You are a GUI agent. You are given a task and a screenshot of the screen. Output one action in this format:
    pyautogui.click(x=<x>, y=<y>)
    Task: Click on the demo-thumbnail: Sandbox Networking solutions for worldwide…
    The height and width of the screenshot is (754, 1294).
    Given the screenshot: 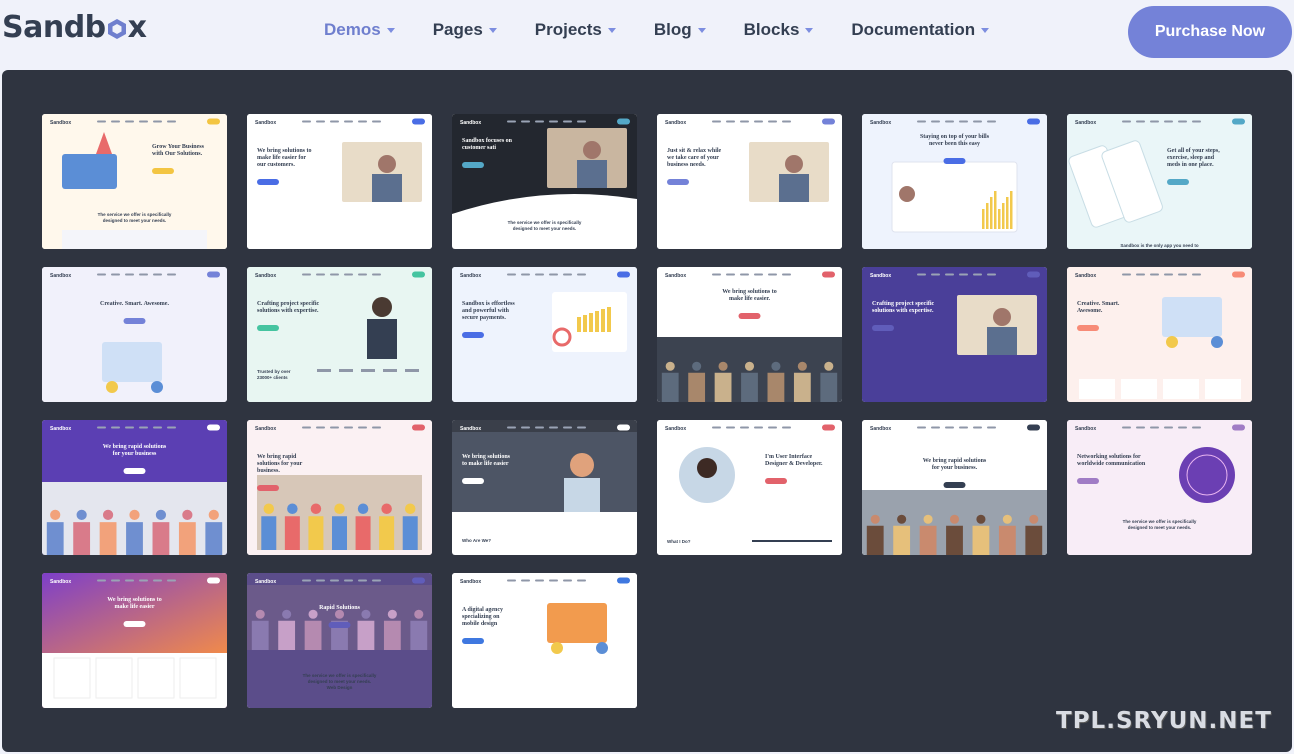 What is the action you would take?
    pyautogui.click(x=1159, y=487)
    